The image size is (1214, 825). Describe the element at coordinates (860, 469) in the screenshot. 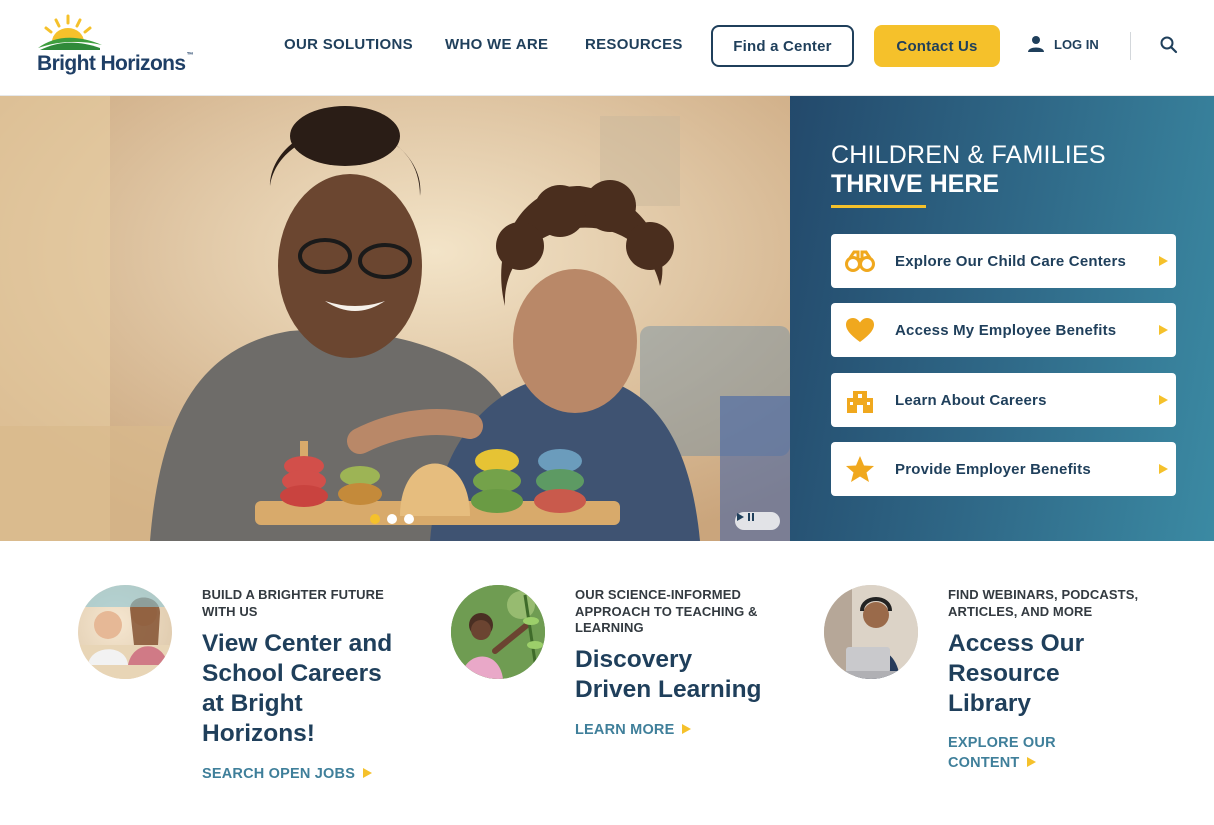

I see `star-icon` at that location.